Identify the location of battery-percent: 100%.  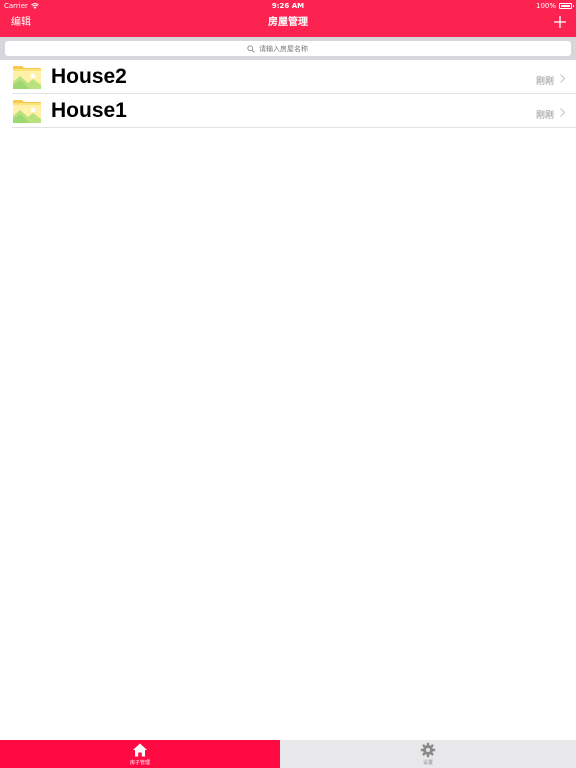
(545, 6).